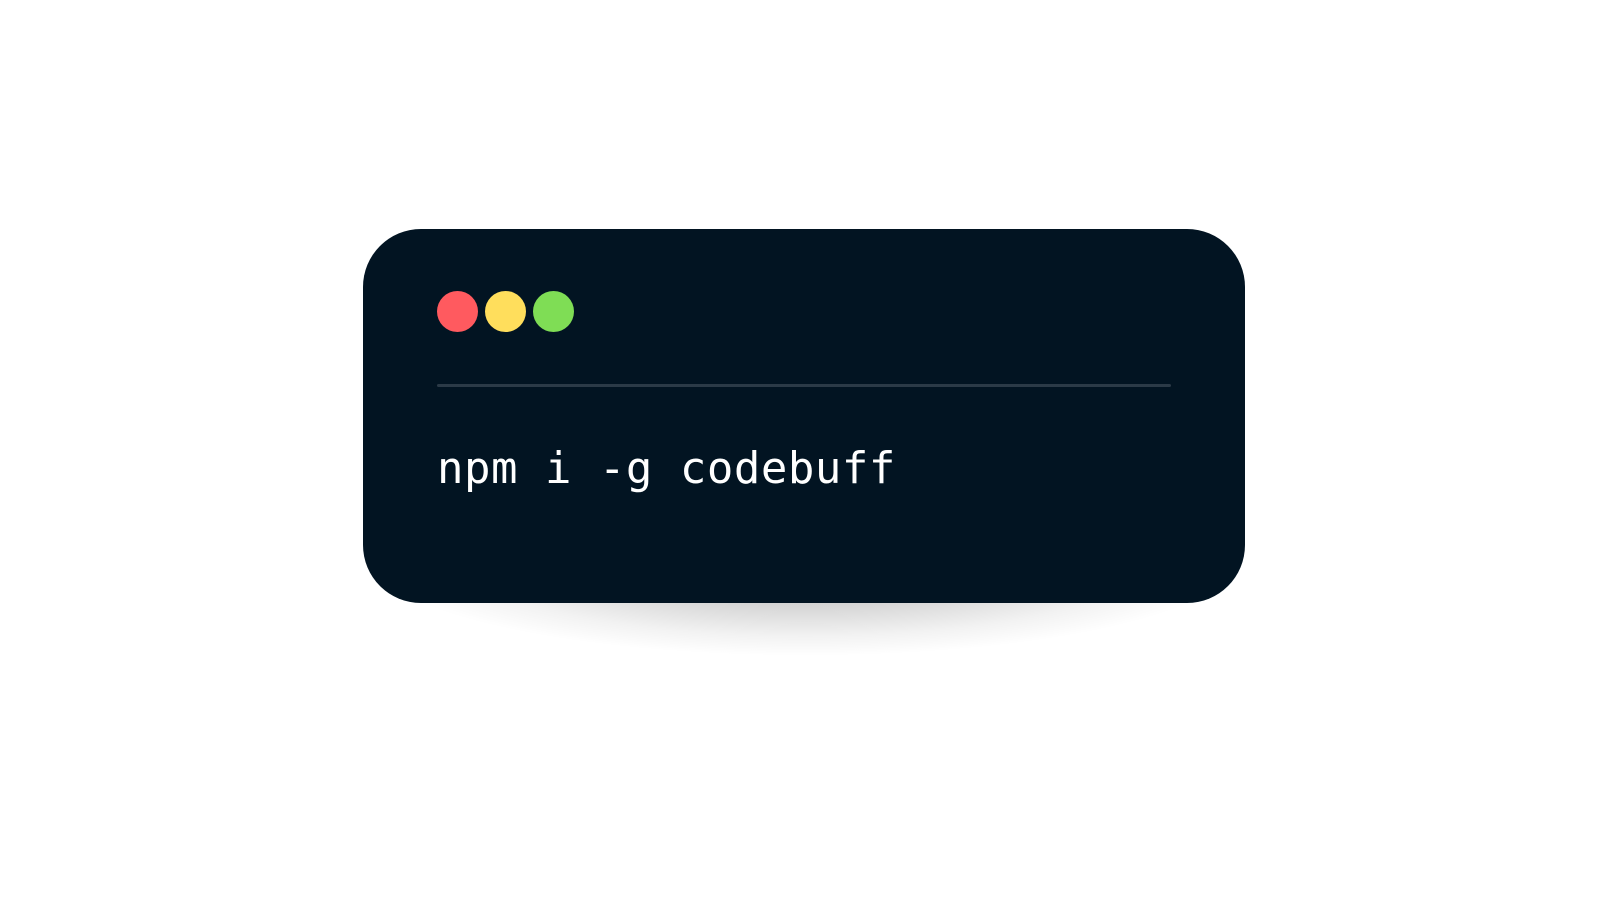 The width and height of the screenshot is (1600, 900). I want to click on close-dot-icon, so click(457, 311).